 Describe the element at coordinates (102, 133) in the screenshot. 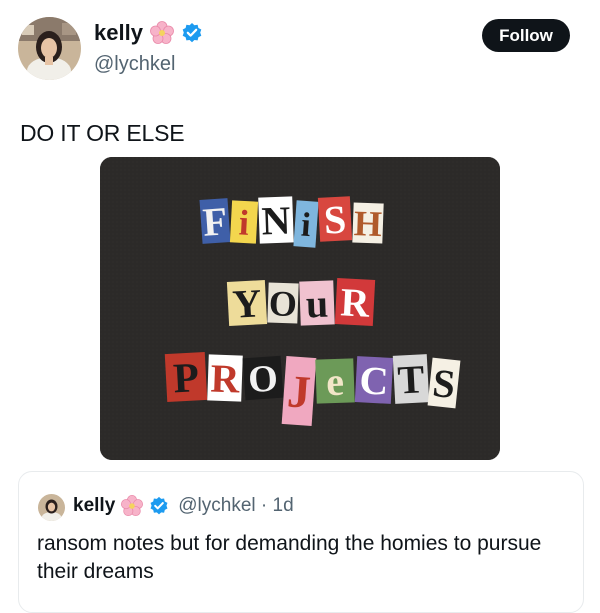

I see `tweet-text: DO IT OR ELSE` at that location.